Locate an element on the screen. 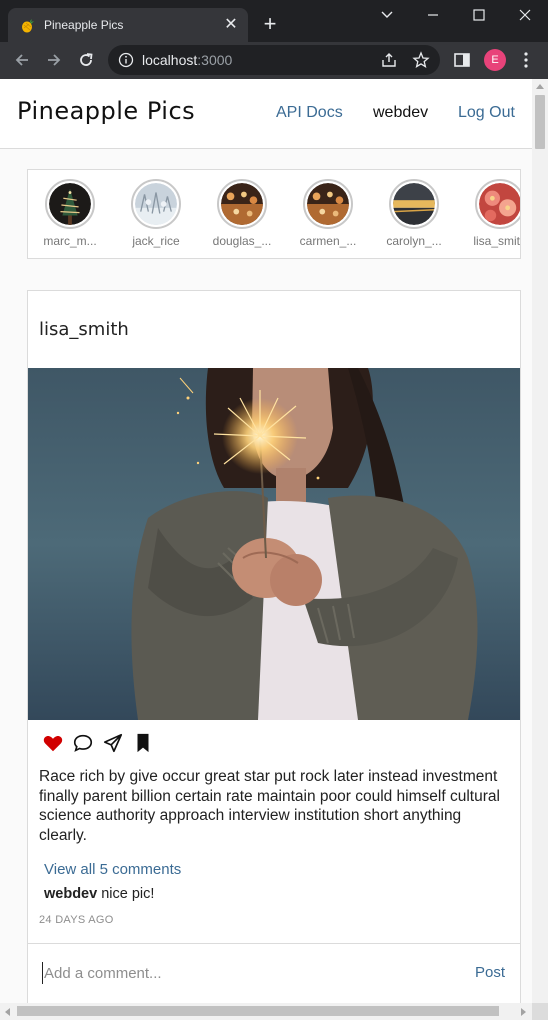 This screenshot has height=1020, width=548. story-username: lisa_smith is located at coordinates (489, 241).